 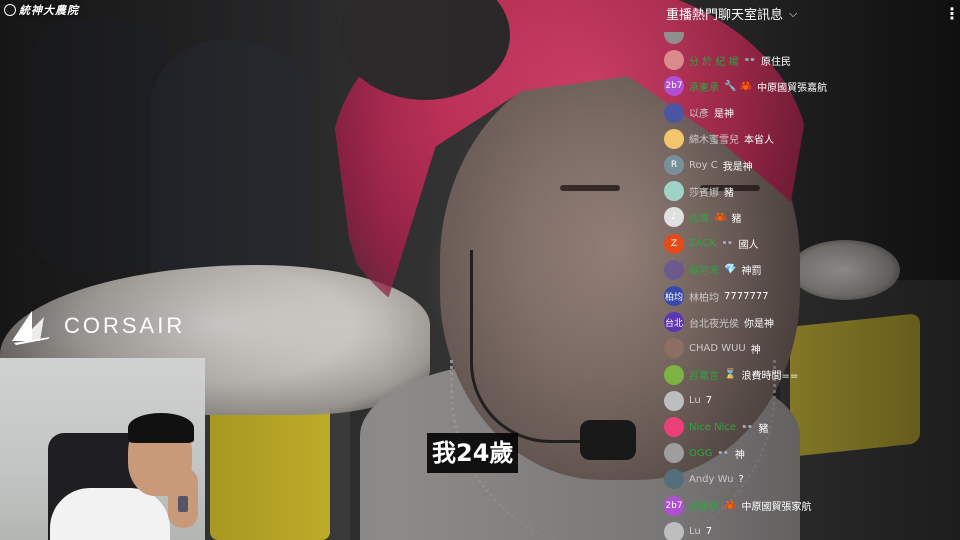 What do you see at coordinates (741, 479) in the screenshot?
I see `chat-text: ?` at bounding box center [741, 479].